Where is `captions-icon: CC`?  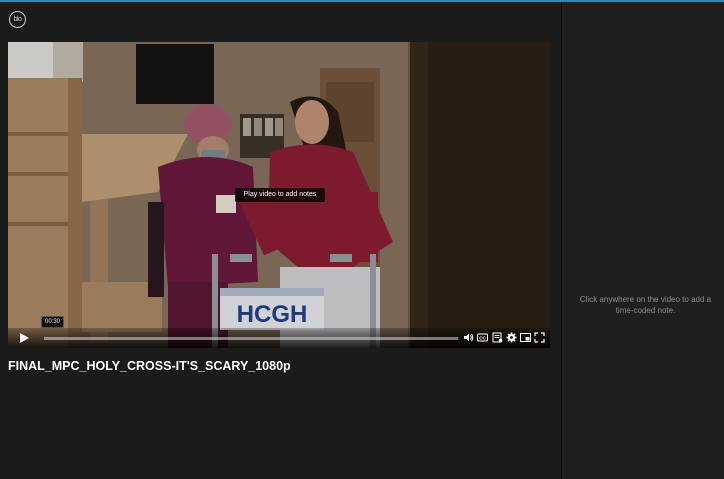 captions-icon: CC is located at coordinates (482, 337).